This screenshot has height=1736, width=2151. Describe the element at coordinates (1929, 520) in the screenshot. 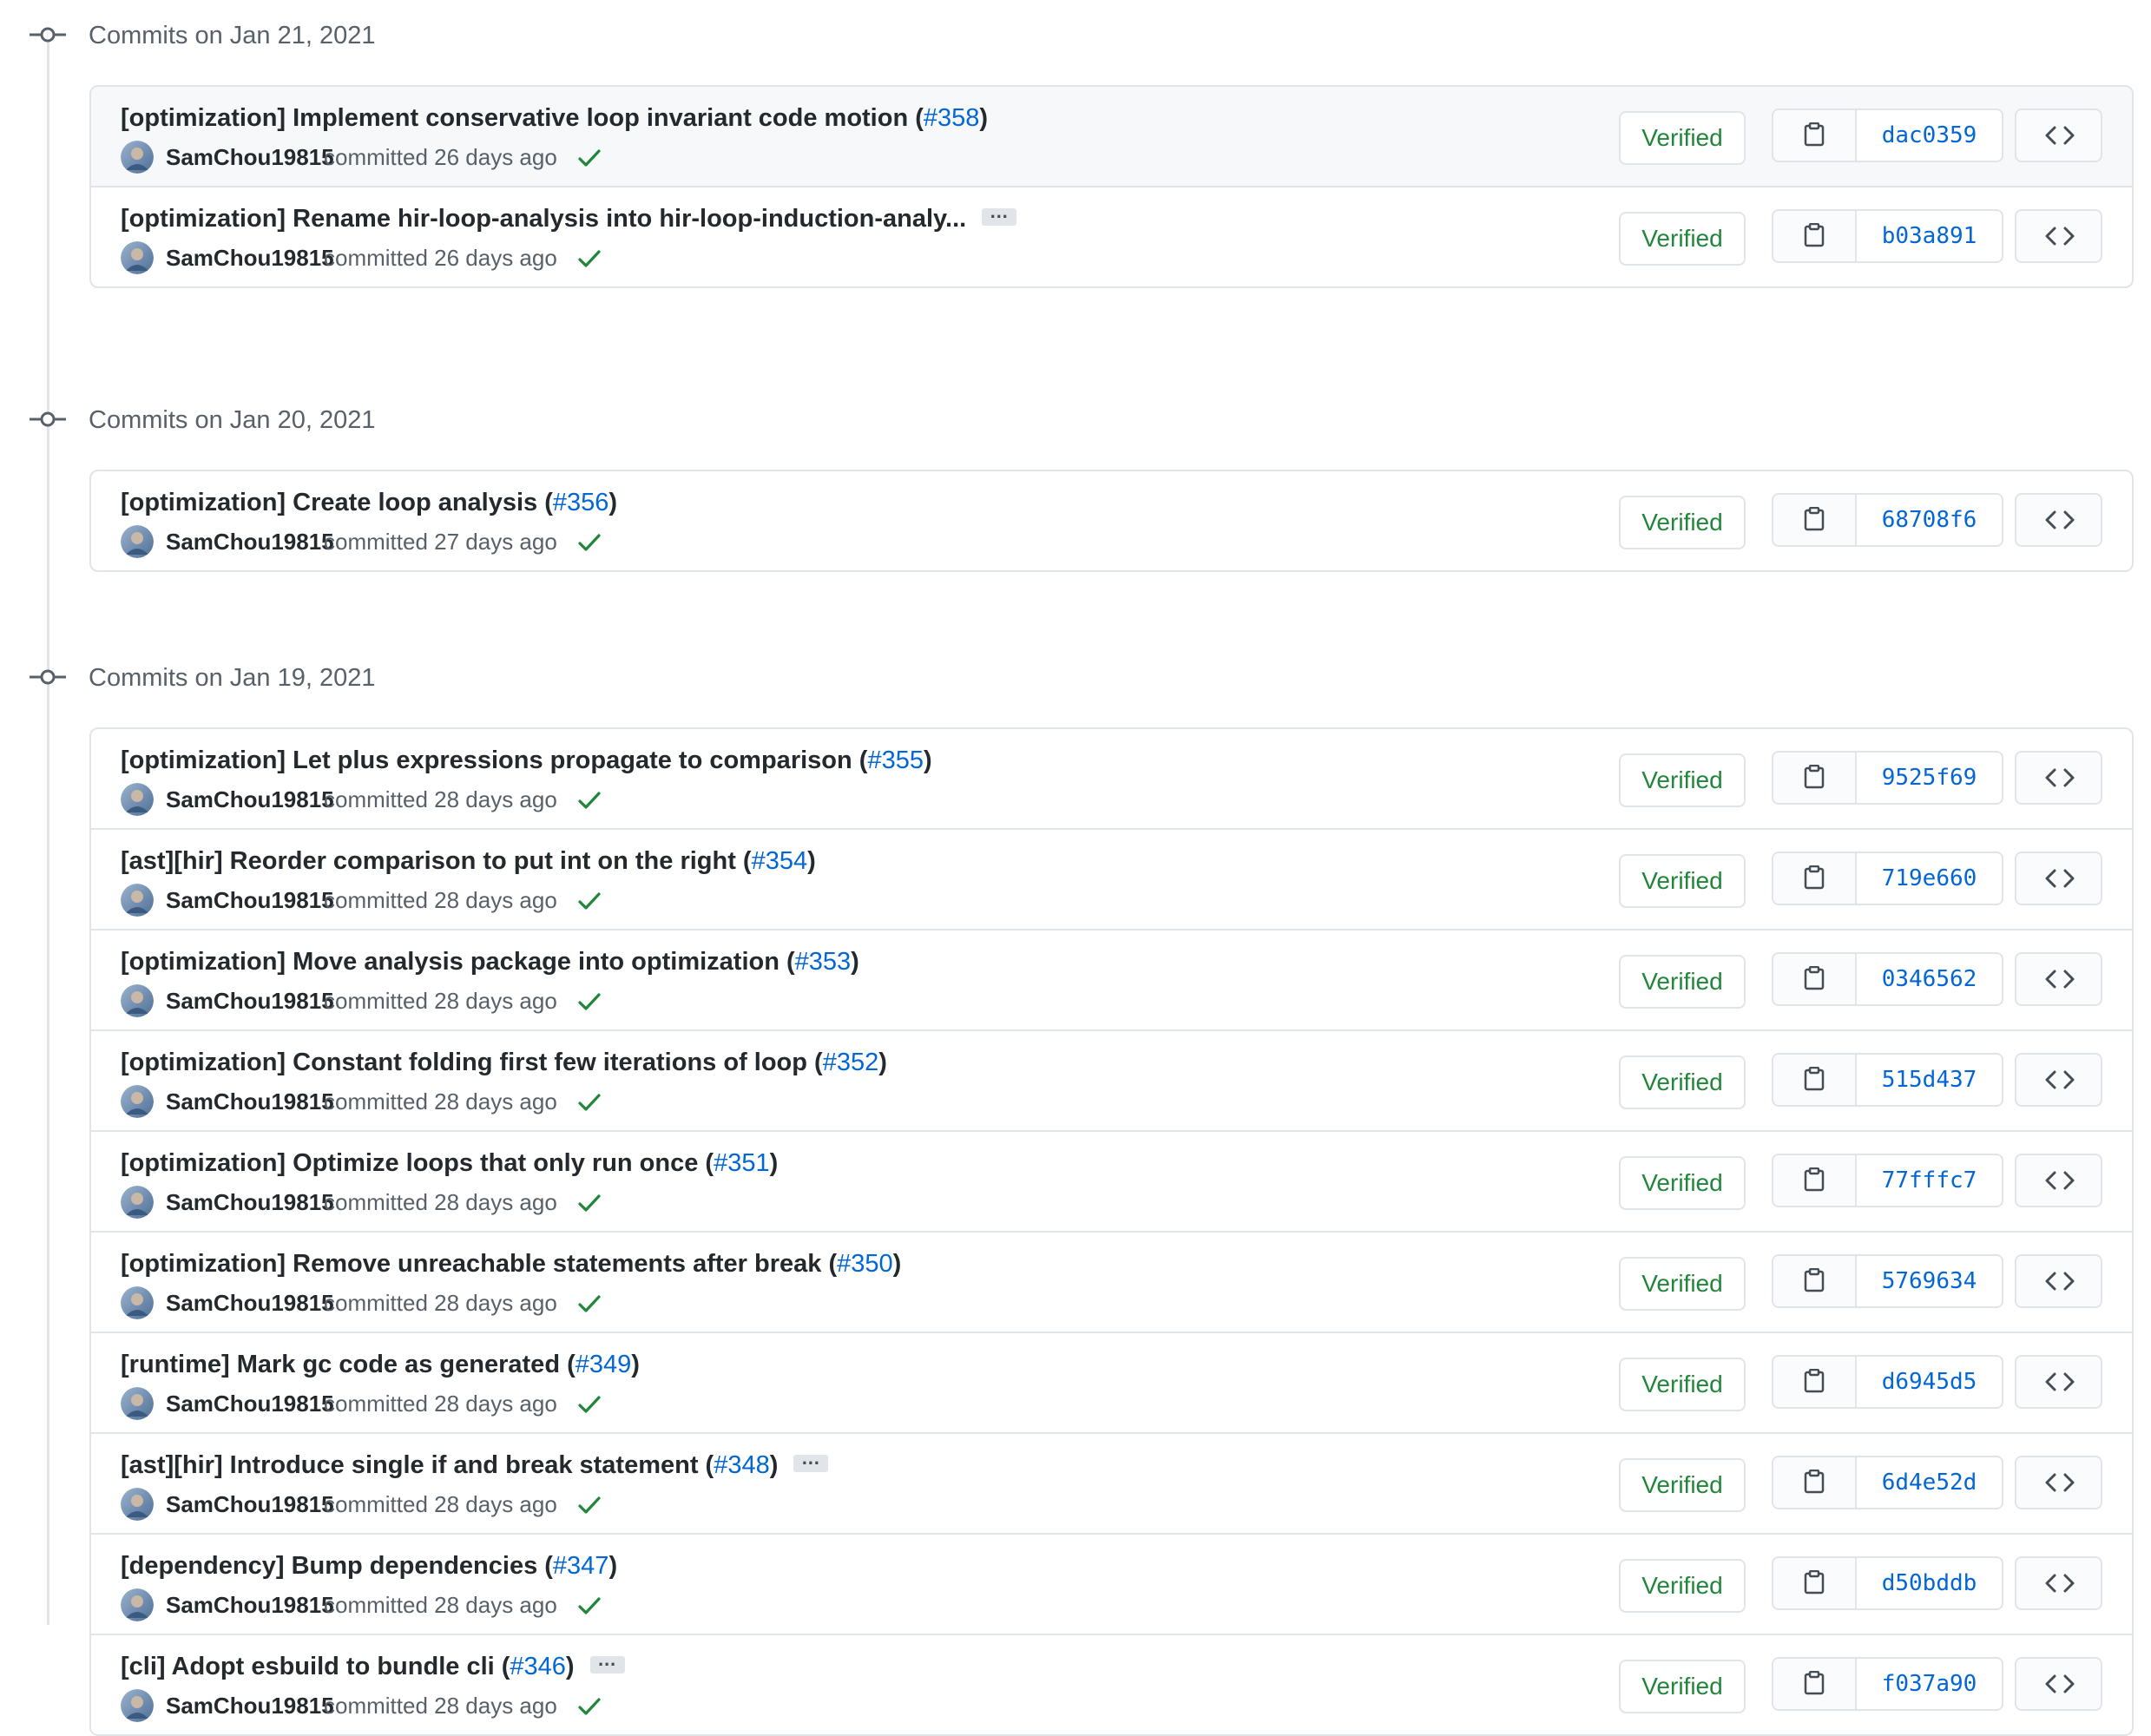

I see `commit-sha-link: 68708f6` at that location.